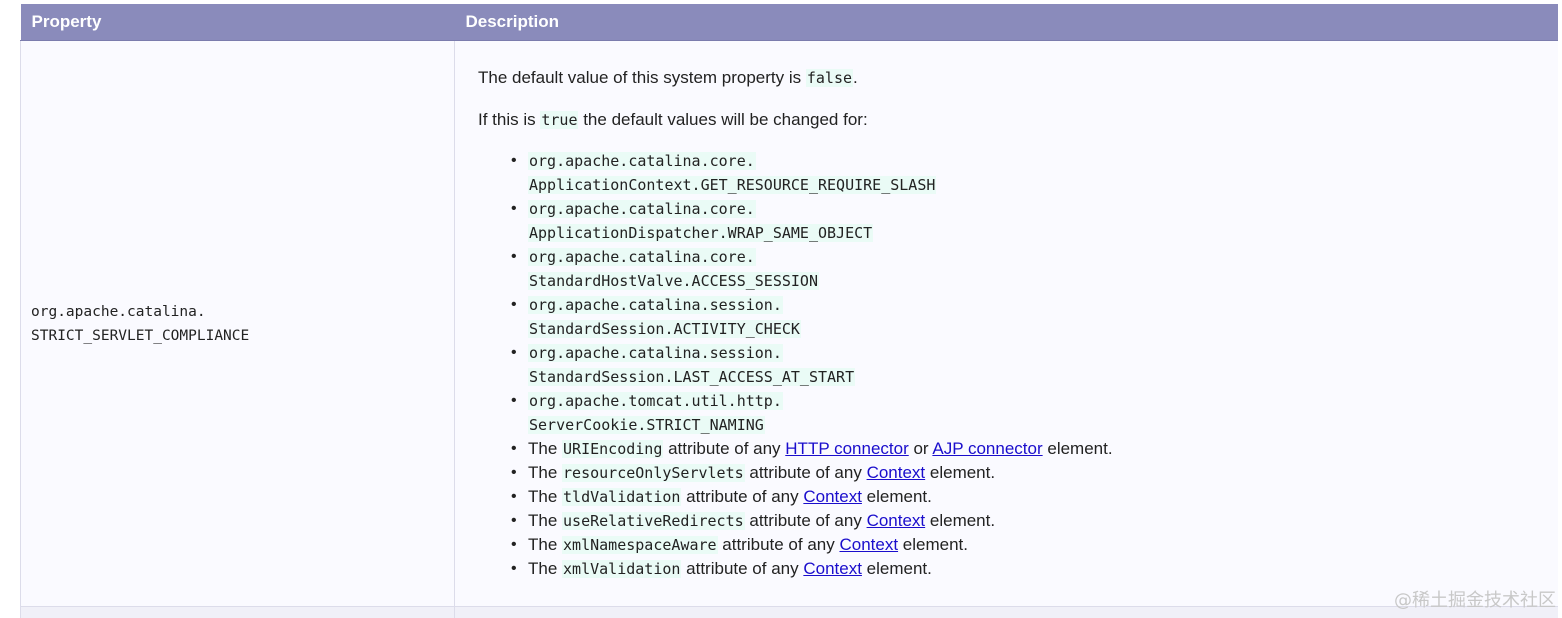 Image resolution: width=1562 pixels, height=618 pixels. What do you see at coordinates (701, 233) in the screenshot?
I see `list-code-line2: ApplicationDispatcher.WRAP_SAME_OBJECT` at bounding box center [701, 233].